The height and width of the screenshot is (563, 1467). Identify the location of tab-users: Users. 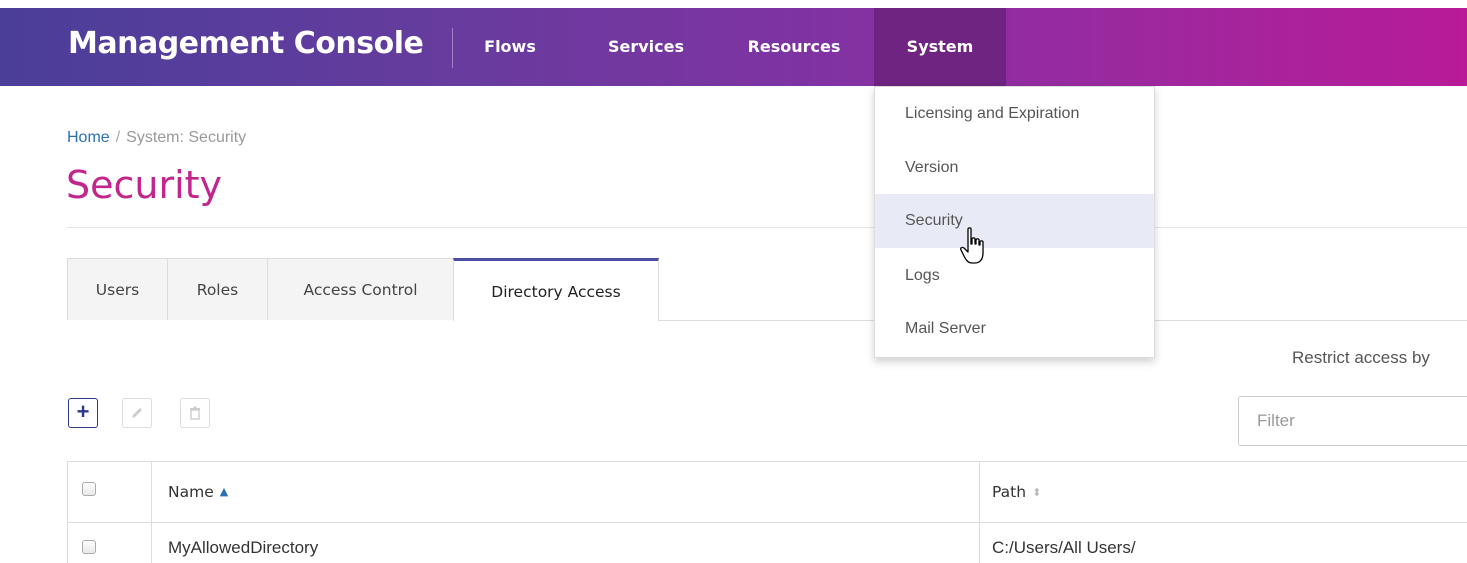
(117, 289).